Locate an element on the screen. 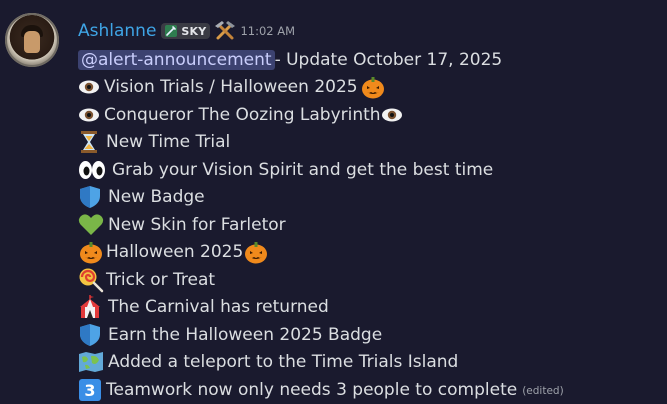  avatar-face is located at coordinates (32, 42).